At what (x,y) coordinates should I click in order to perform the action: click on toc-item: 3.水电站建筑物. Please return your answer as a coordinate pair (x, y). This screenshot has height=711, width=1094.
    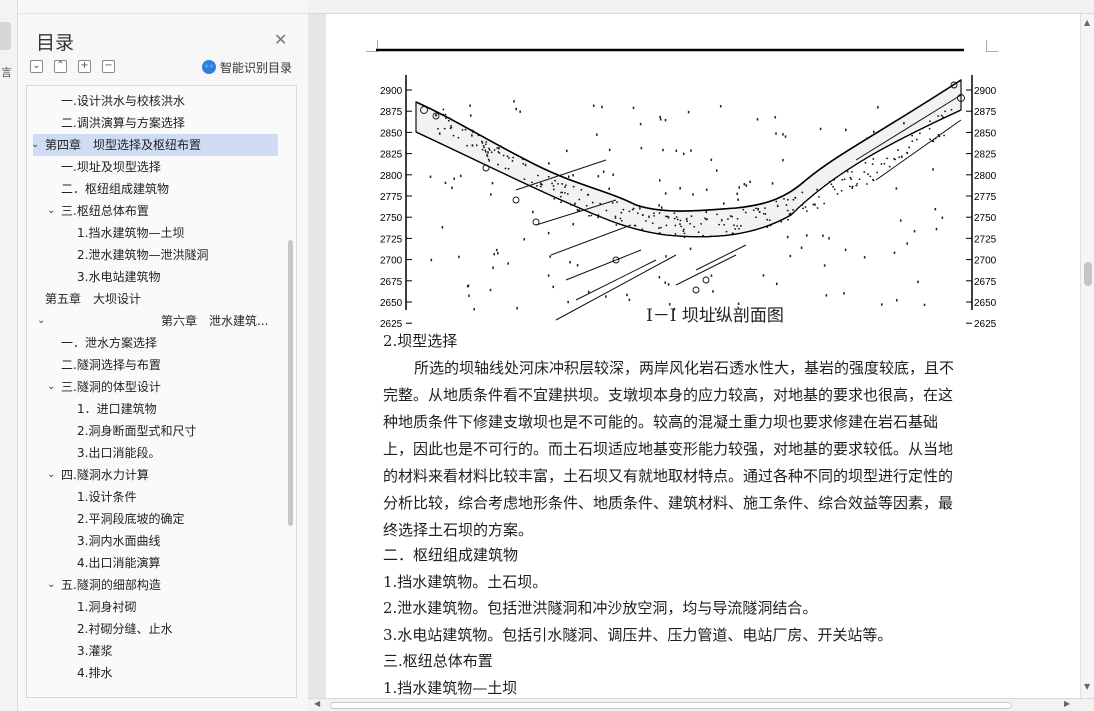
    Looking at the image, I should click on (161, 277).